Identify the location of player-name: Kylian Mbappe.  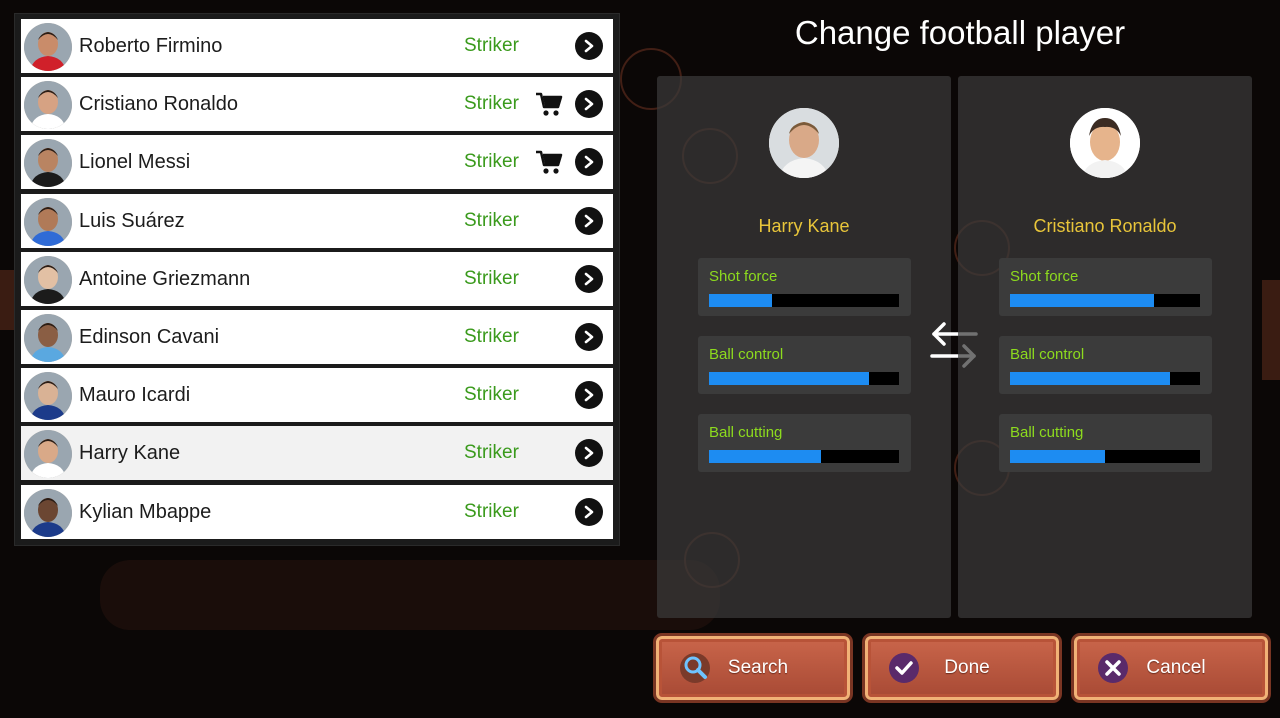
(145, 511).